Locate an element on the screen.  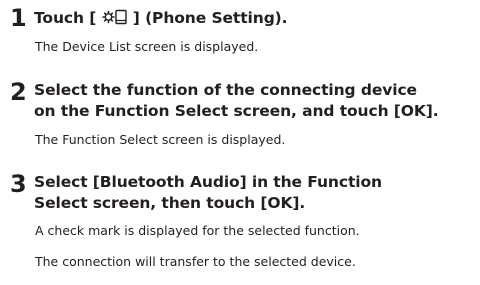
gear-phone-icon is located at coordinates (114, 17).